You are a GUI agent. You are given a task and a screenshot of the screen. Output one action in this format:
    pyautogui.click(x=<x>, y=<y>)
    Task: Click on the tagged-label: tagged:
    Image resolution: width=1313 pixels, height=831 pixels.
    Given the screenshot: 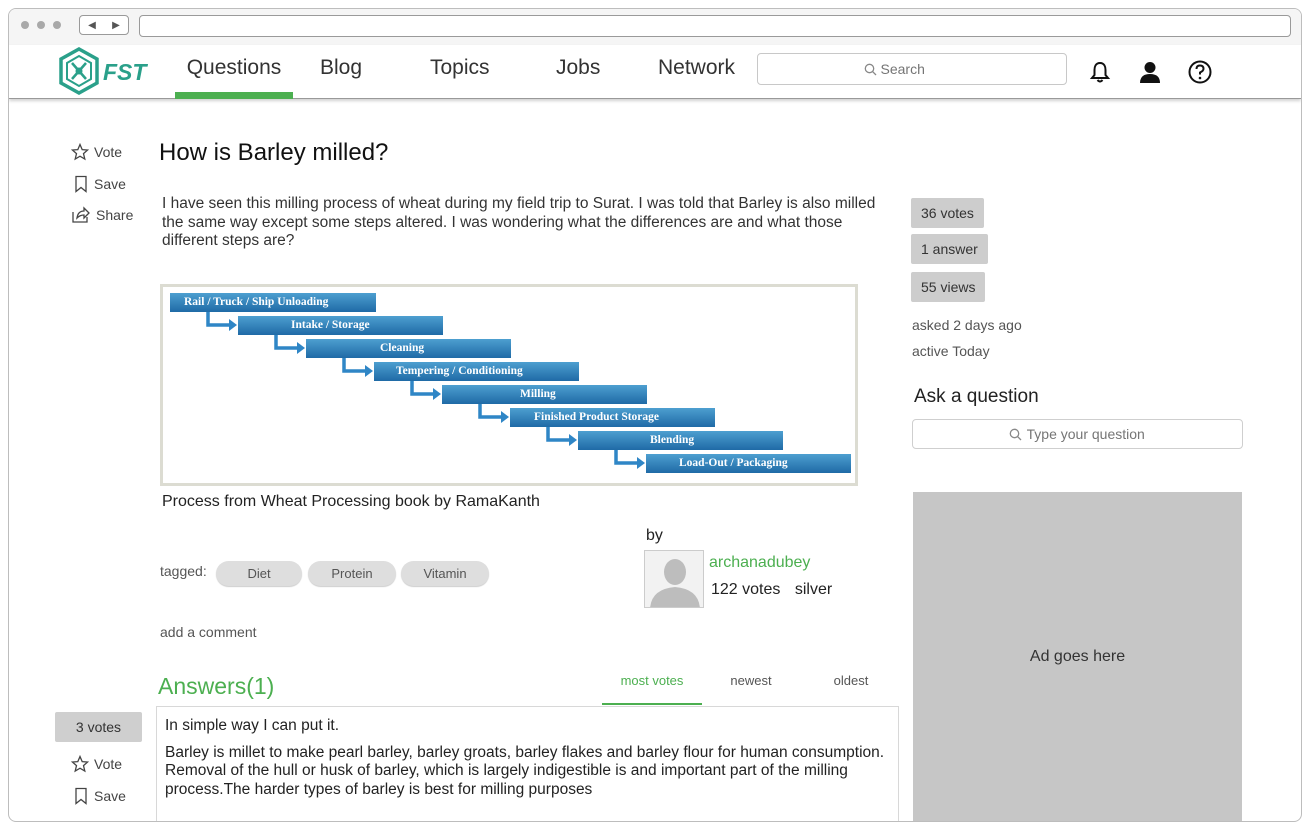 What is the action you would take?
    pyautogui.click(x=183, y=571)
    